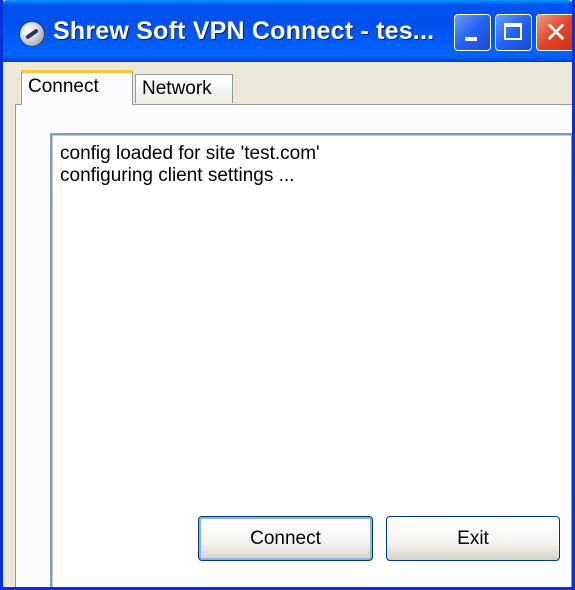  I want to click on tab-connect: Connect, so click(77, 87).